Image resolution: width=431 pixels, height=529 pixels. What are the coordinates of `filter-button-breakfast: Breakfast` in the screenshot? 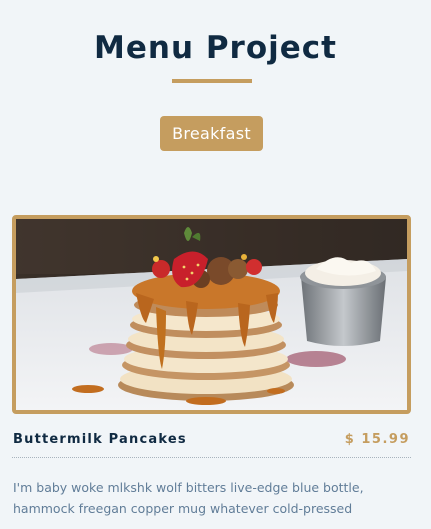 It's located at (211, 133).